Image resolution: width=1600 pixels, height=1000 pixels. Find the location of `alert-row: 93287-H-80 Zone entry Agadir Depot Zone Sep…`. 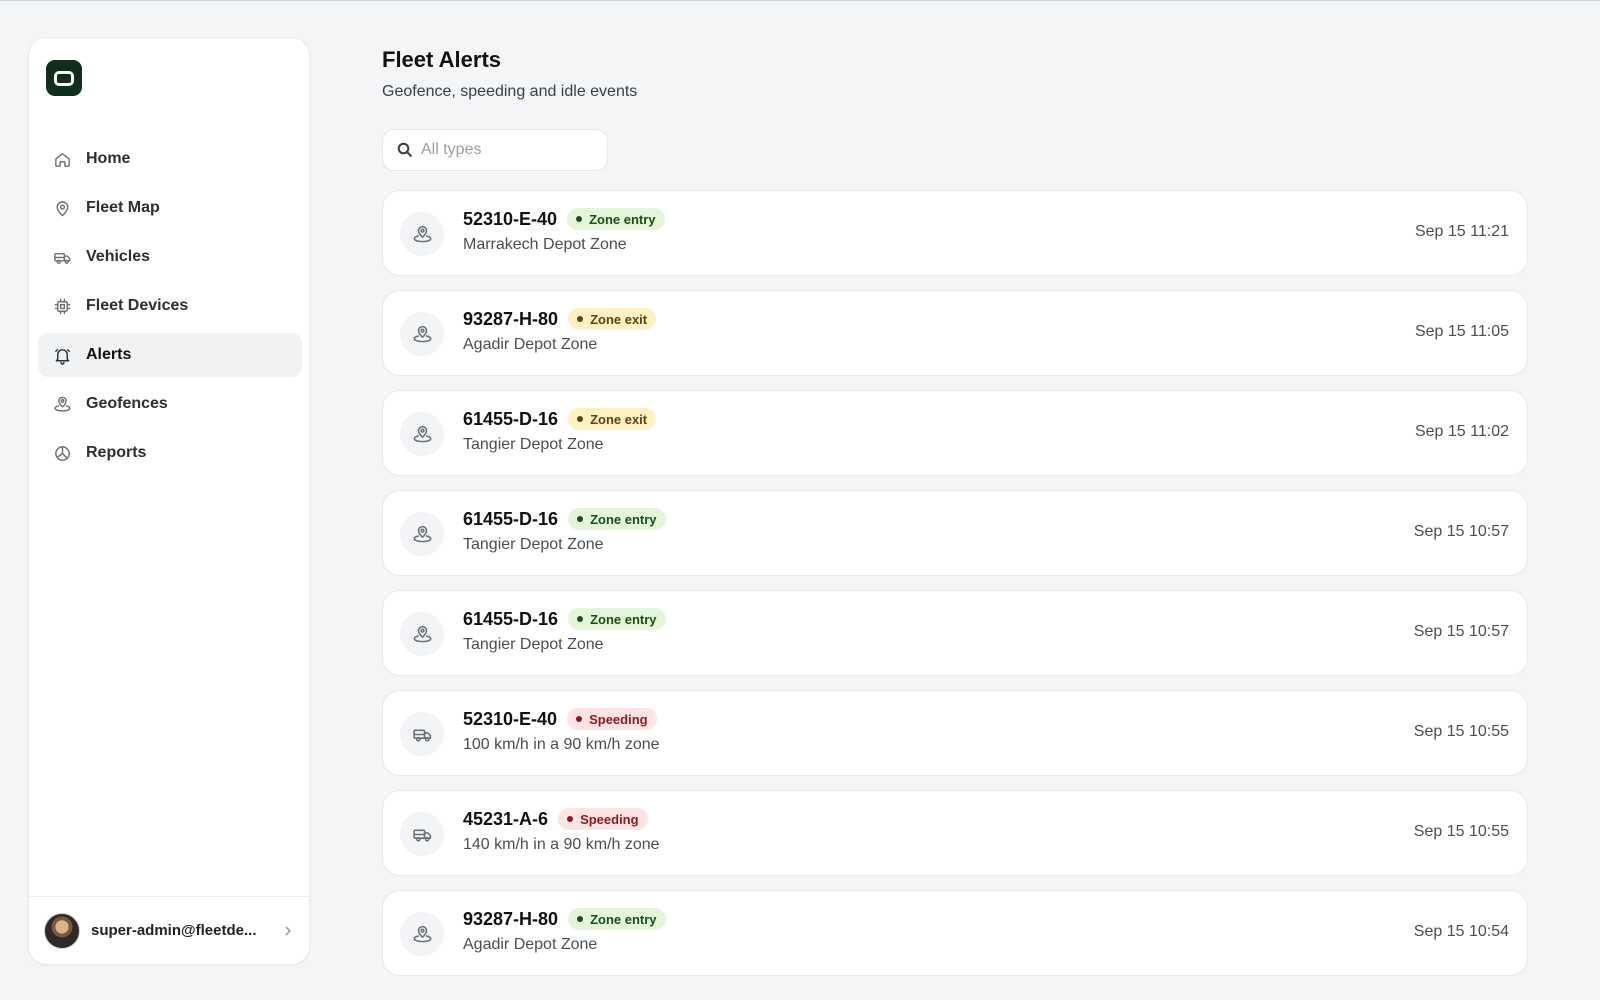

alert-row: 93287-H-80 Zone entry Agadir Depot Zone Sep… is located at coordinates (955, 933).